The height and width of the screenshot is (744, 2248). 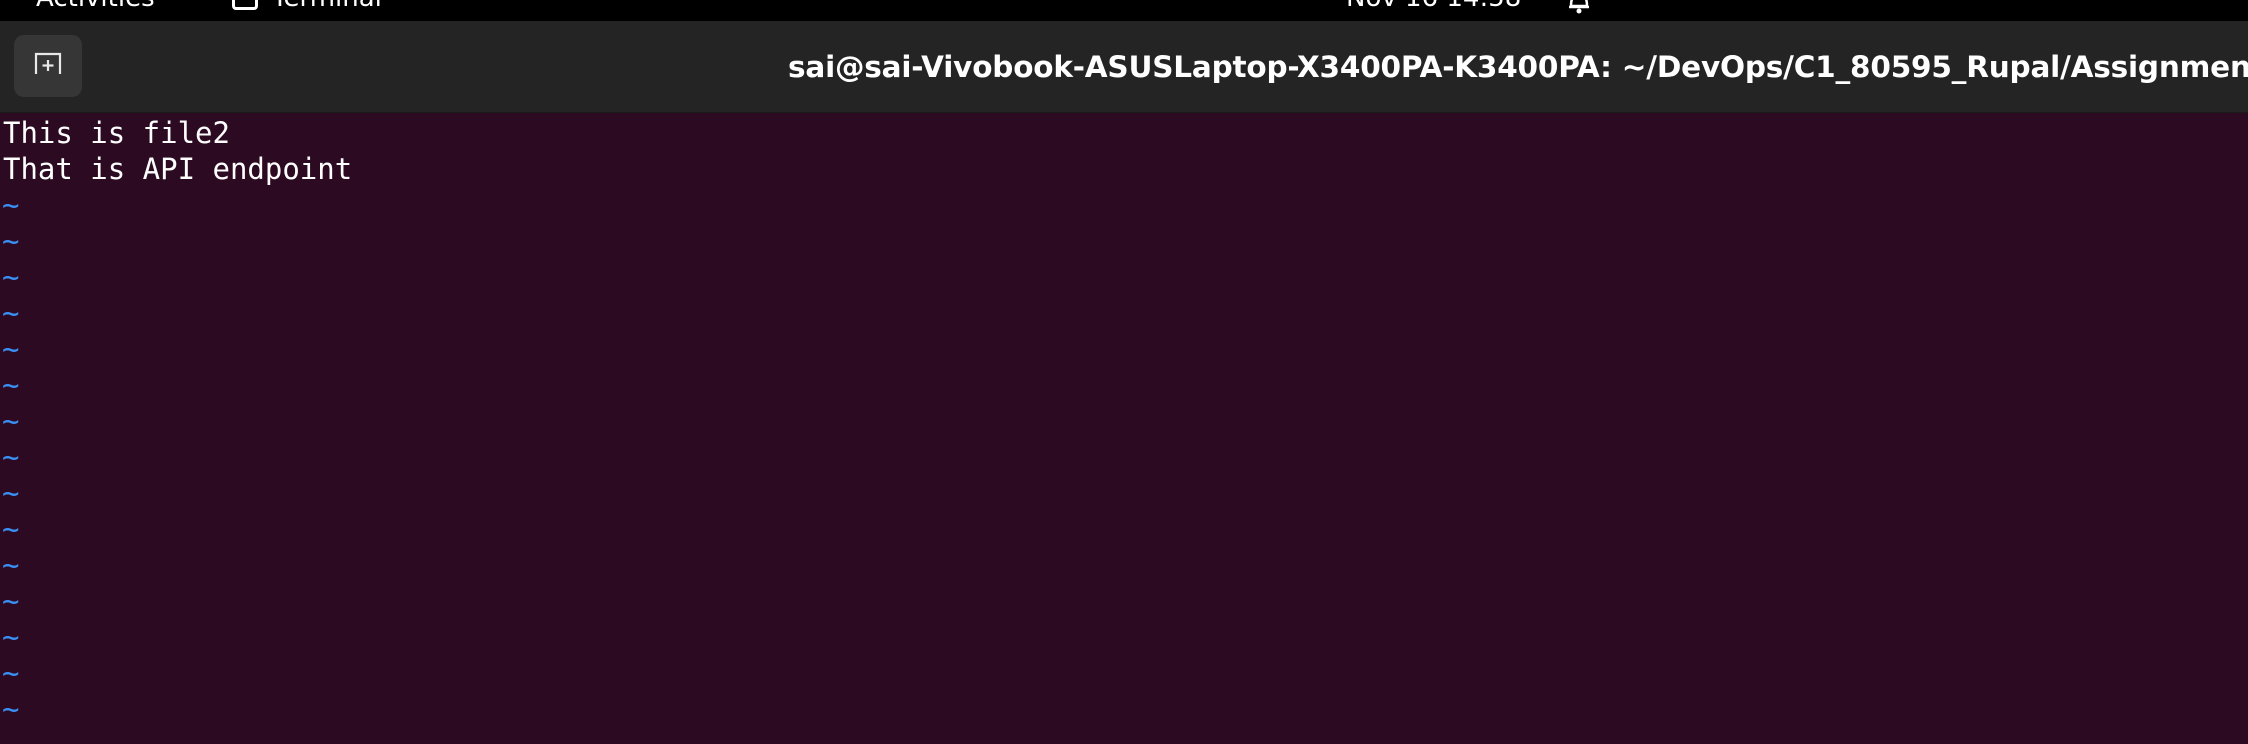 I want to click on editor-line-1: This is file2, so click(x=116, y=133).